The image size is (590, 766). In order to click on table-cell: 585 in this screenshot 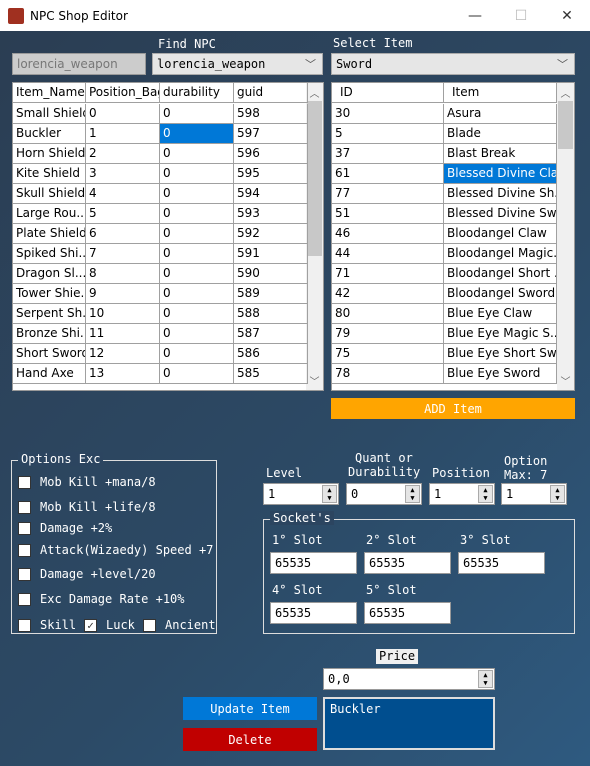, I will do `click(271, 374)`.